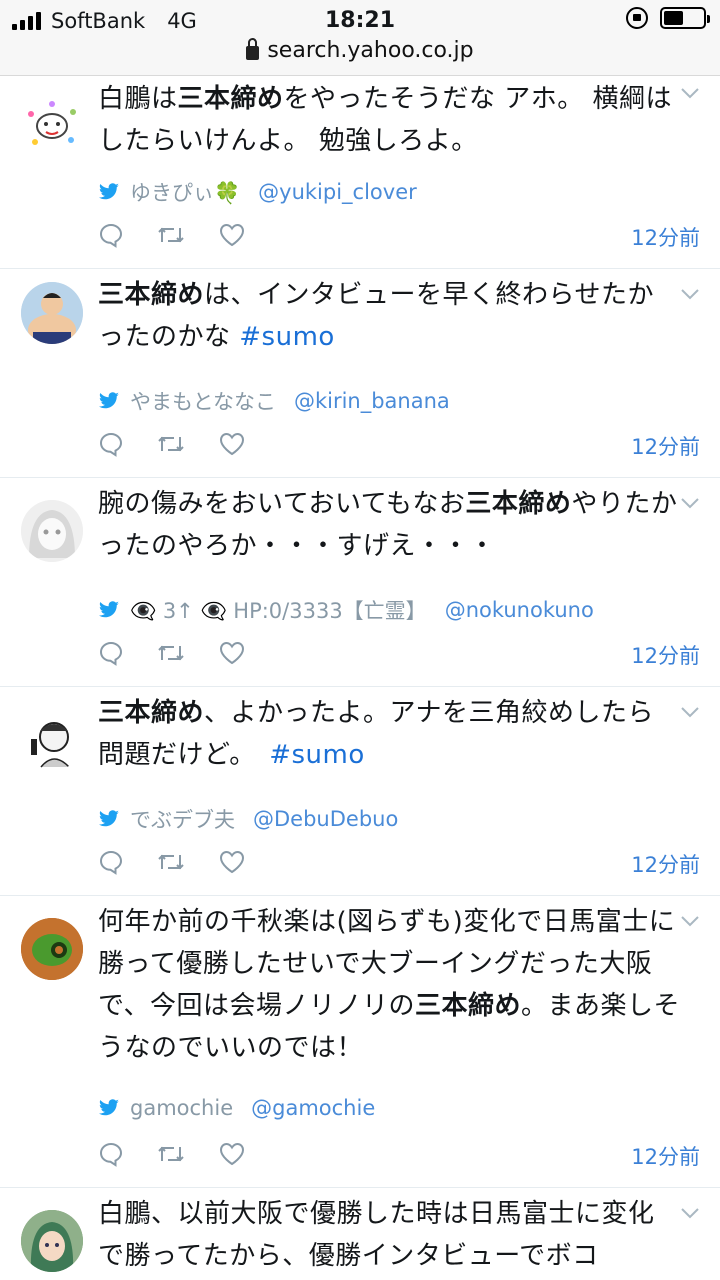  I want to click on avatar-green-hair-girl-icon, so click(52, 1241).